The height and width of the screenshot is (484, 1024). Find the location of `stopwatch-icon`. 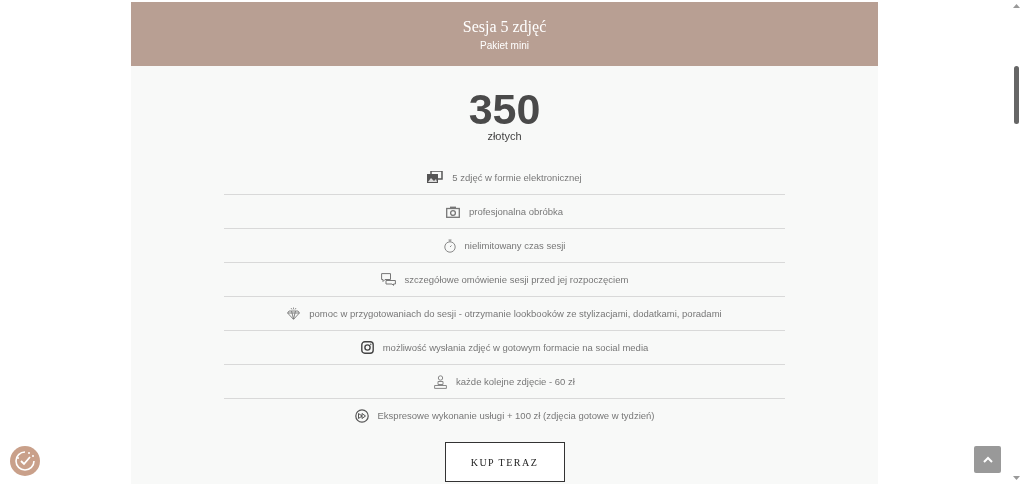

stopwatch-icon is located at coordinates (449, 245).